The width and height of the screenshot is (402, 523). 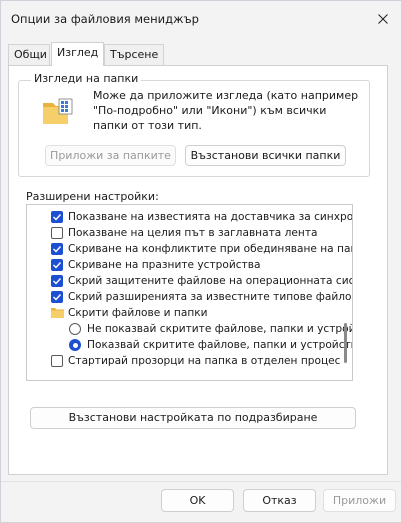 What do you see at coordinates (77, 54) in the screenshot?
I see `tab-view: Изглед` at bounding box center [77, 54].